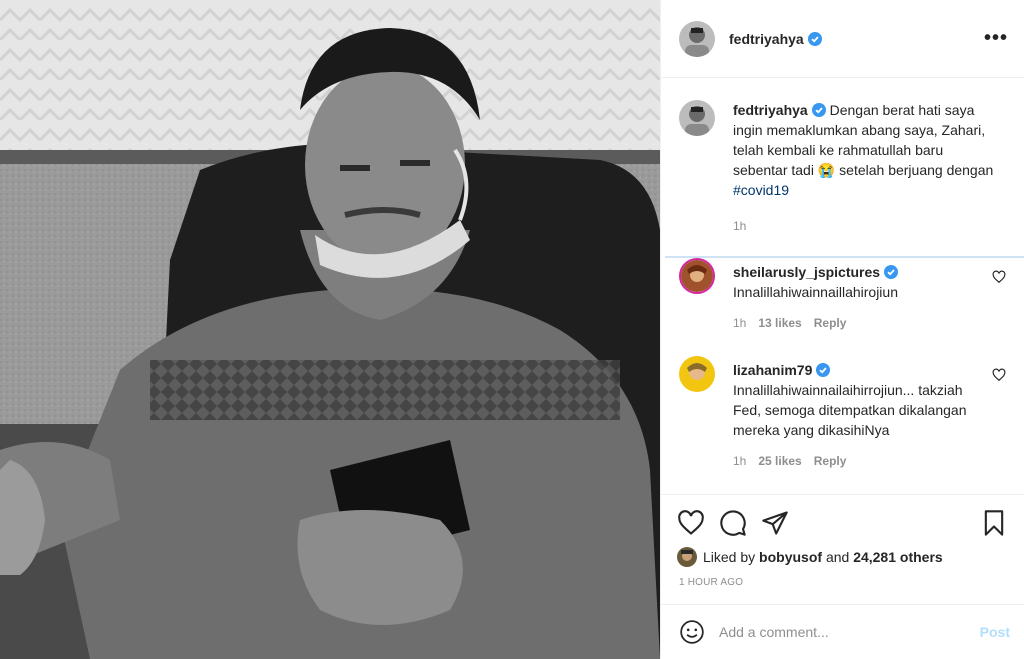  What do you see at coordinates (775, 523) in the screenshot?
I see `share-send-icon` at bounding box center [775, 523].